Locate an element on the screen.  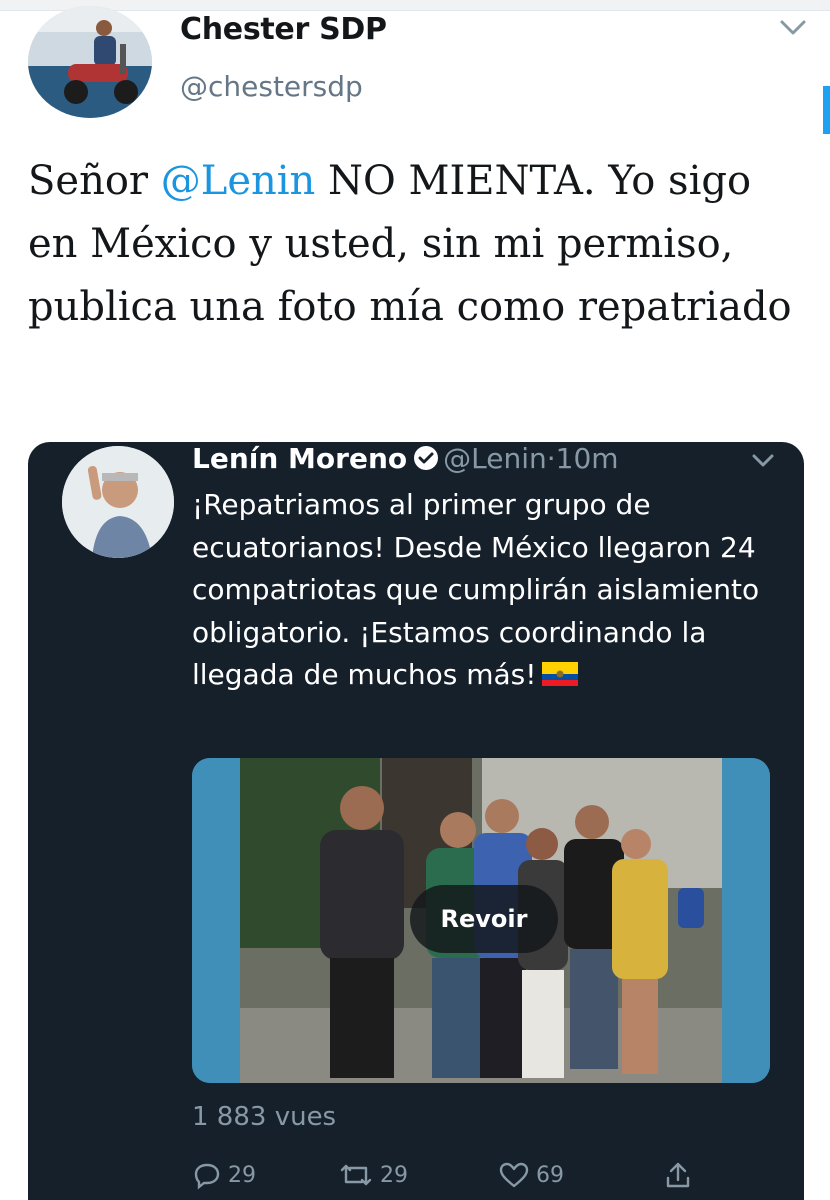
quoted-handle: @Lenin is located at coordinates (495, 458).